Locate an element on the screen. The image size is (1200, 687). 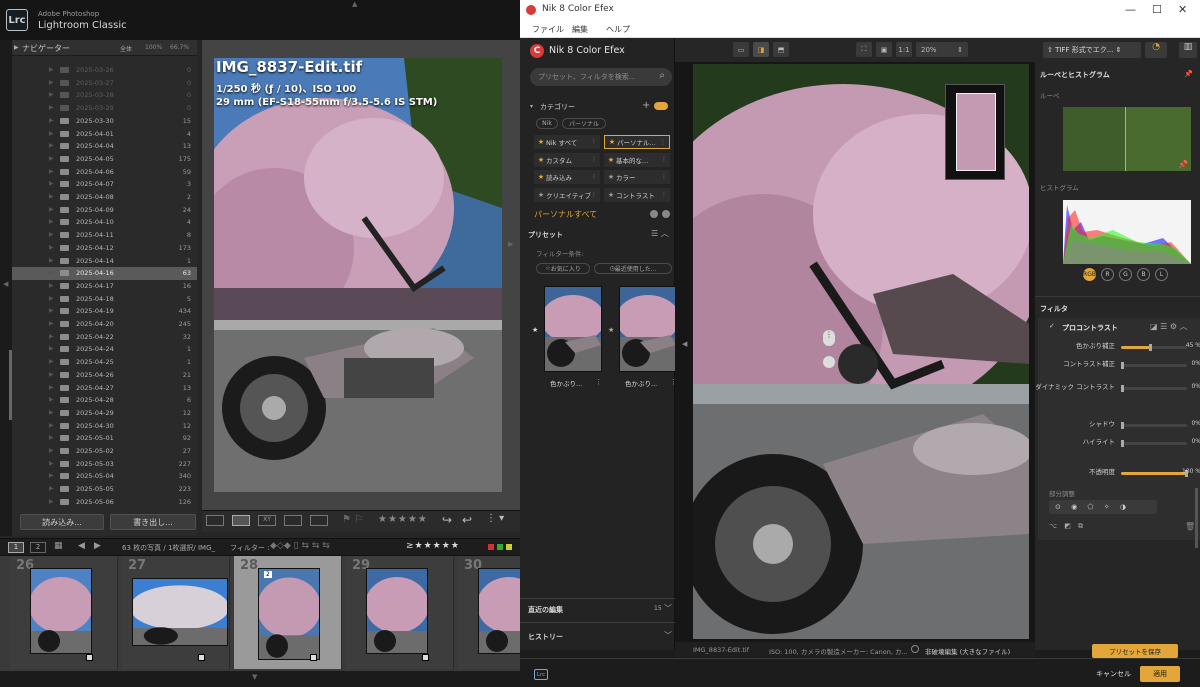
monitor-1-button: 1 is located at coordinates (16, 547).